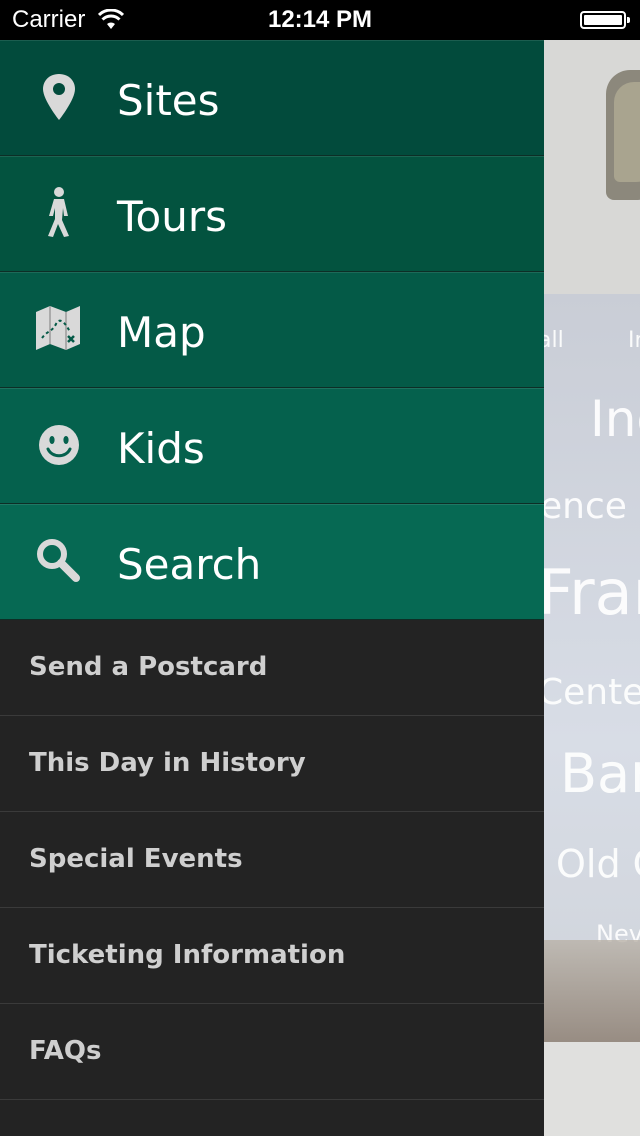 This screenshot has width=640, height=1136. Describe the element at coordinates (592, 592) in the screenshot. I see `word-cloud-item: Fran` at that location.